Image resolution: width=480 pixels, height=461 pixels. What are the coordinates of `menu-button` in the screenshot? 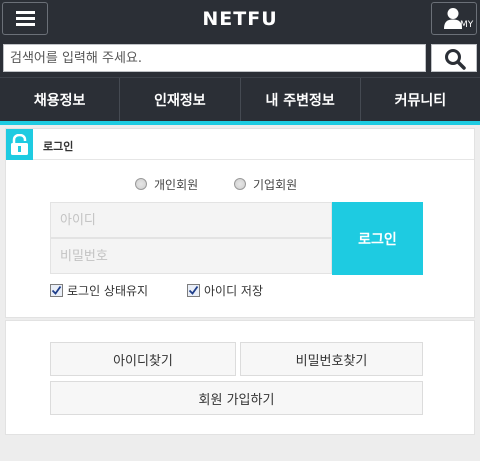 It's located at (25, 18).